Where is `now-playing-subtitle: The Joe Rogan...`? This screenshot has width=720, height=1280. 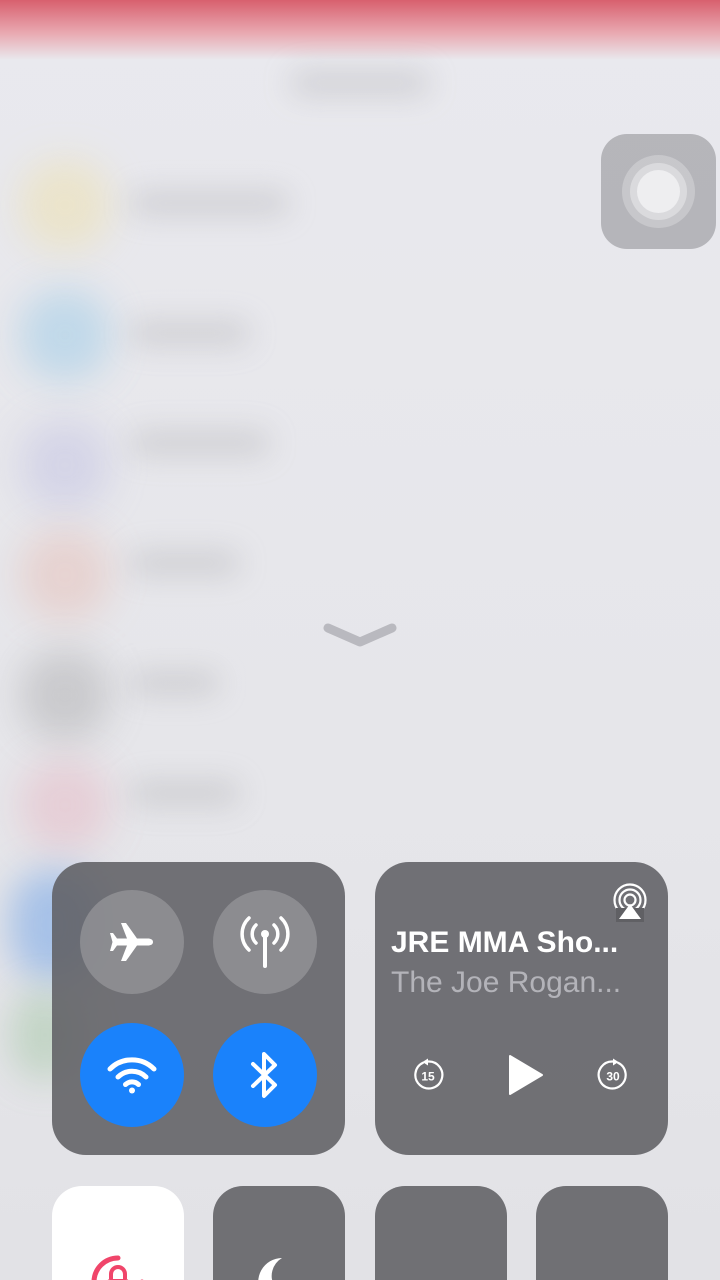 now-playing-subtitle: The Joe Rogan... is located at coordinates (506, 982).